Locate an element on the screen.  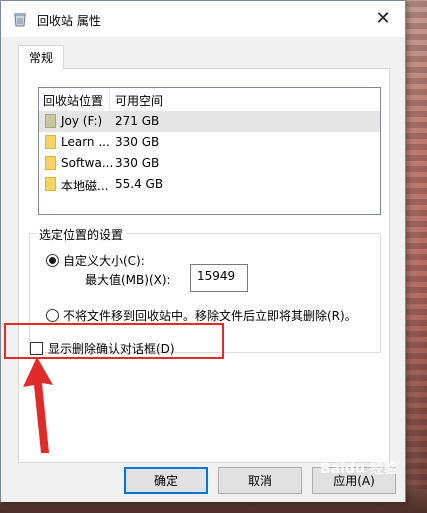
list-item: Learn ... 330 GB is located at coordinates (209, 142).